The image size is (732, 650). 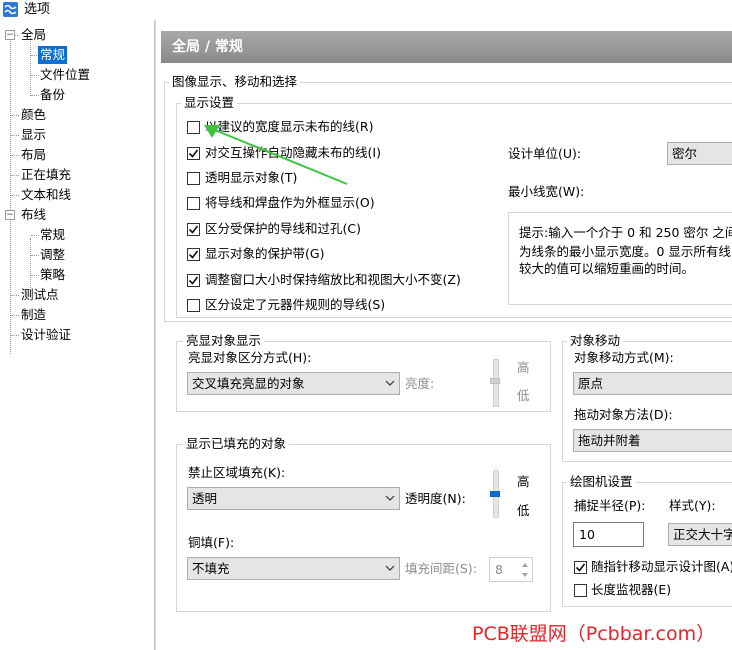 What do you see at coordinates (366, 10) in the screenshot?
I see `title-bar: 选项` at bounding box center [366, 10].